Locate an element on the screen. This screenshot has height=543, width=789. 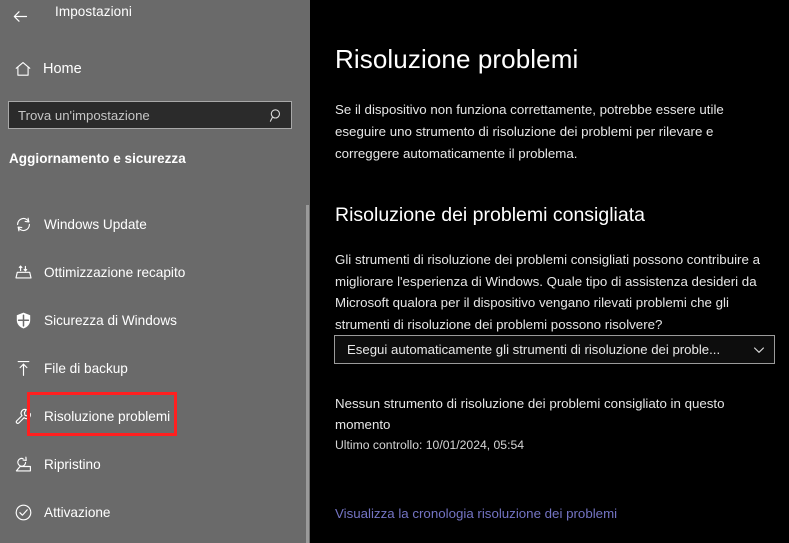
title-bar: Impostazioni is located at coordinates (155, 15).